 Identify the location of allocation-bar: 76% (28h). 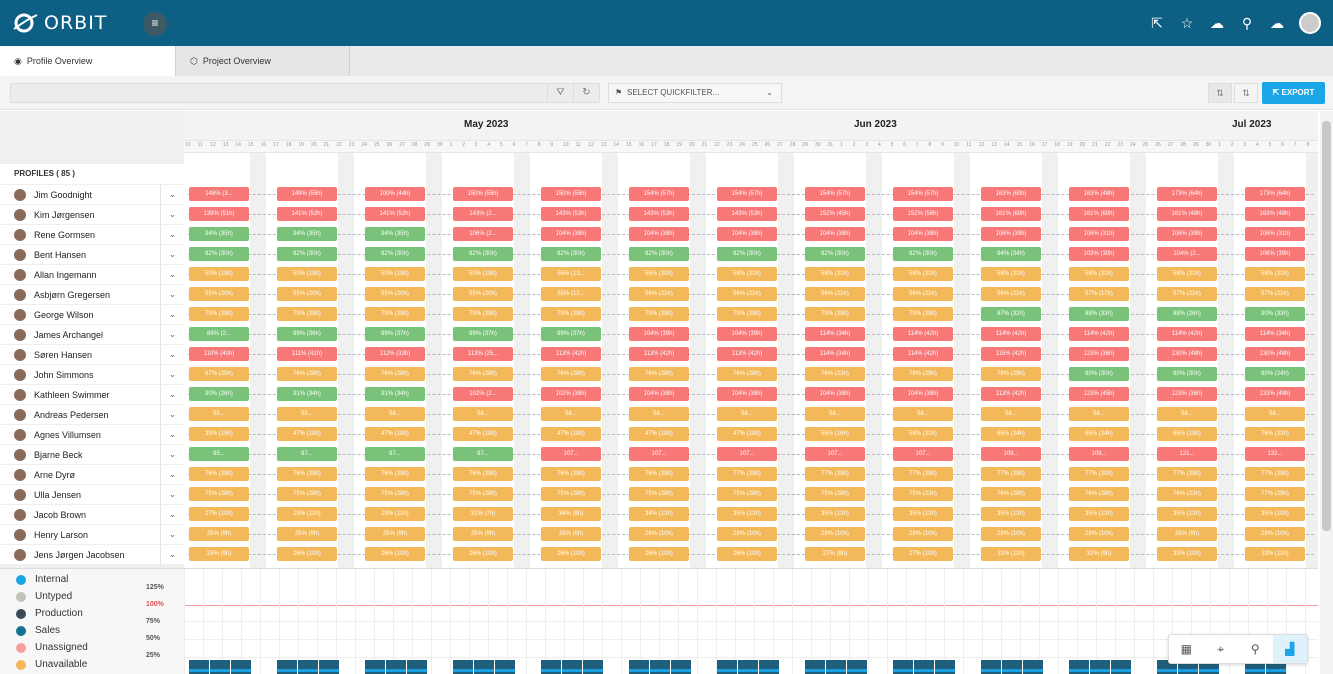
(747, 374).